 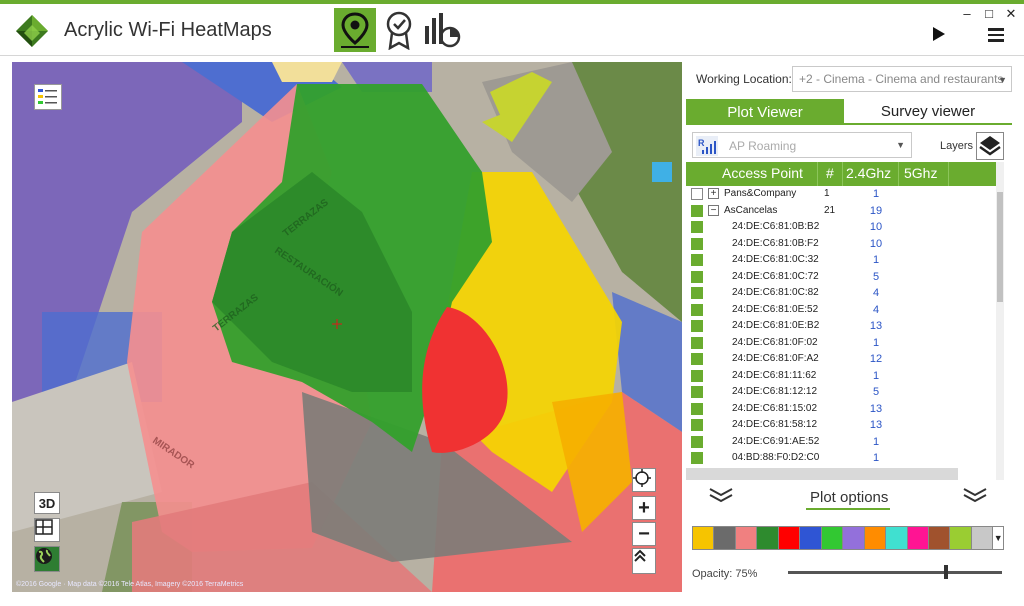 I want to click on grid-row: + Pans&Company 1 1, so click(x=841, y=194).